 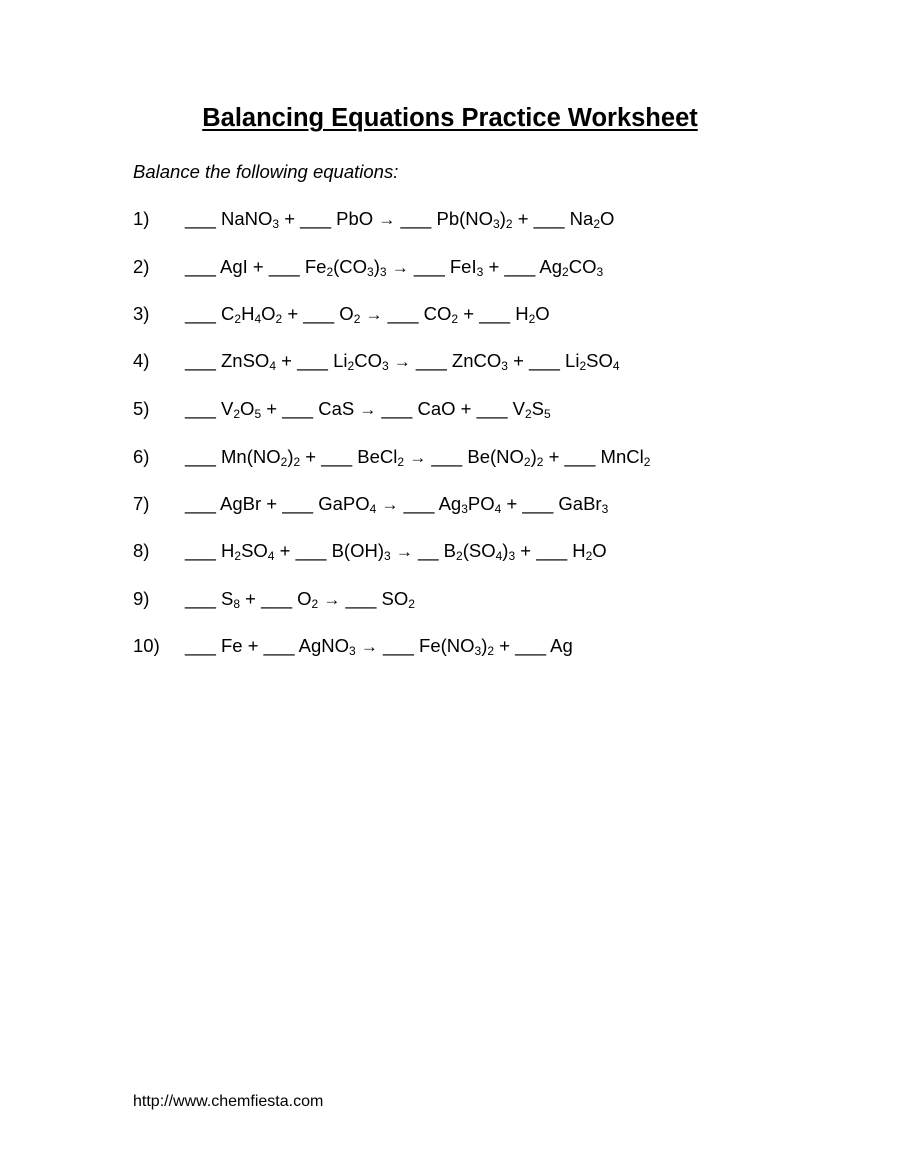 I want to click on equation-segment: ___ S, so click(x=209, y=598).